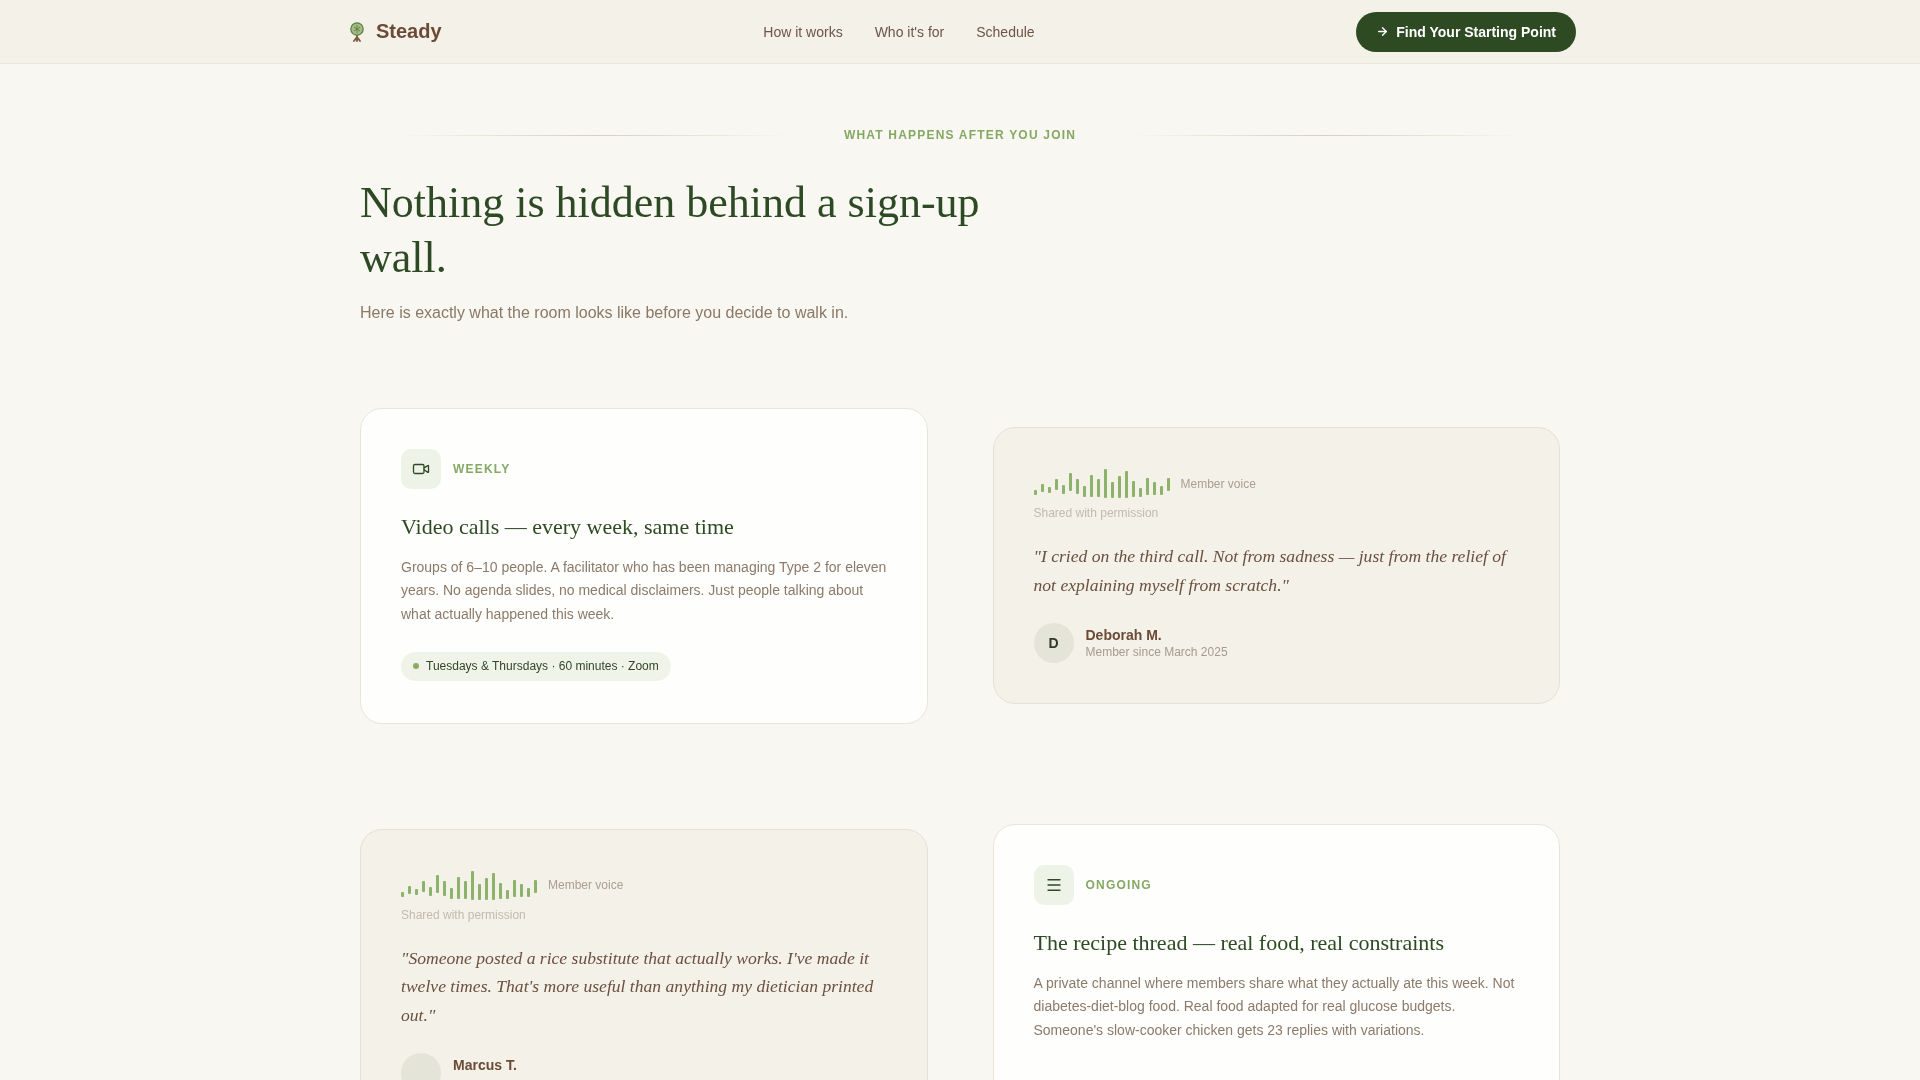 The image size is (1920, 1080). I want to click on member-since: Member since March 2025, so click(1156, 652).